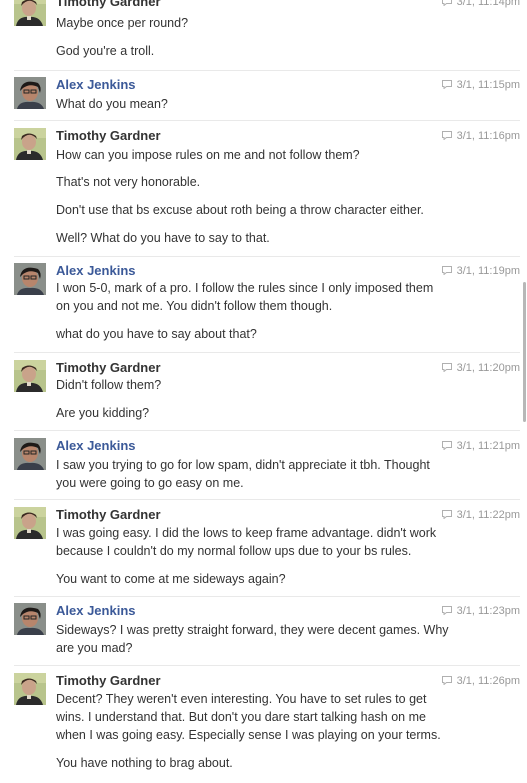 The image size is (527, 783). Describe the element at coordinates (488, 611) in the screenshot. I see `timestamp-text: 3/1, 11:23pm` at that location.